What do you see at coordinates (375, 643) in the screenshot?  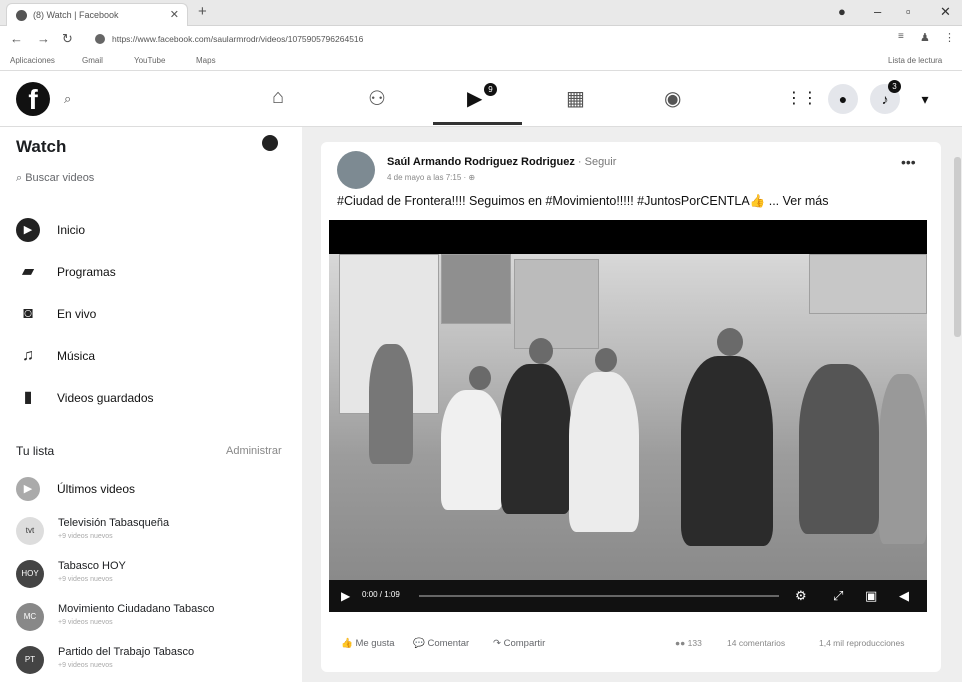 I see `like-label: Me gusta` at bounding box center [375, 643].